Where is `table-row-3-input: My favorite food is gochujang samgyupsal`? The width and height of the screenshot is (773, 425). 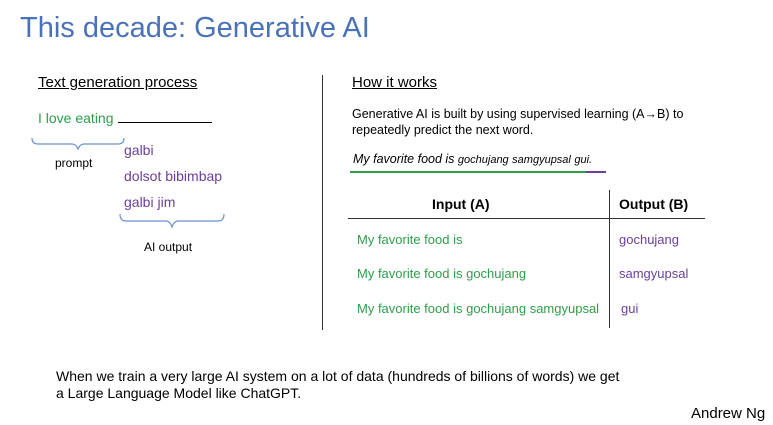 table-row-3-input: My favorite food is gochujang samgyupsal is located at coordinates (478, 308).